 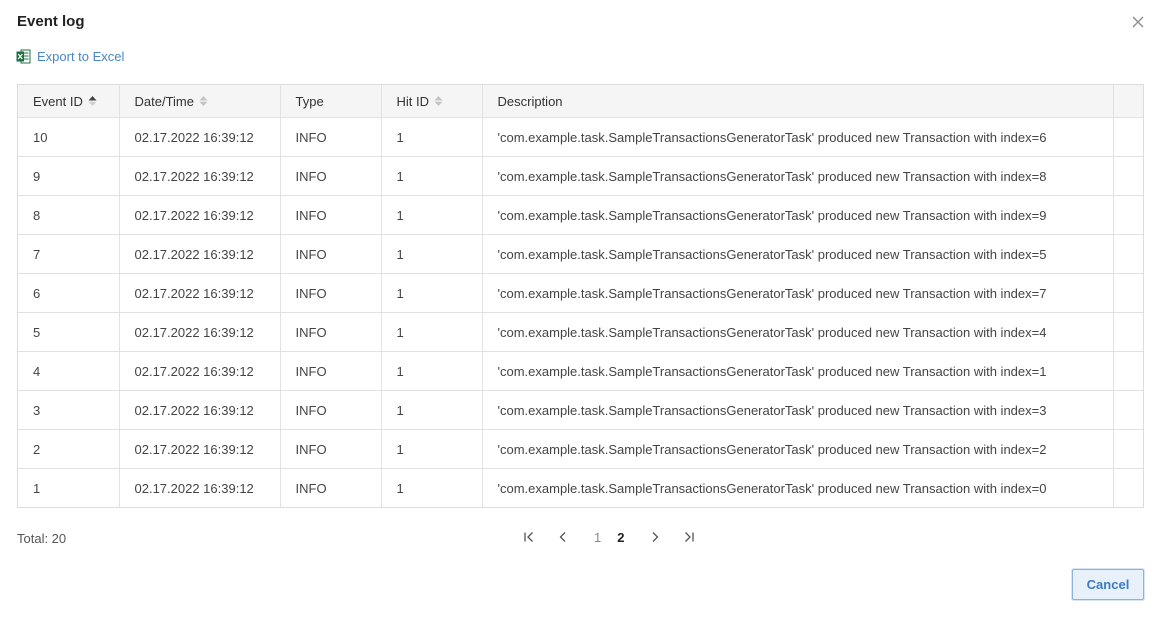 I want to click on export-to-excel-label: Export to Excel, so click(x=81, y=56).